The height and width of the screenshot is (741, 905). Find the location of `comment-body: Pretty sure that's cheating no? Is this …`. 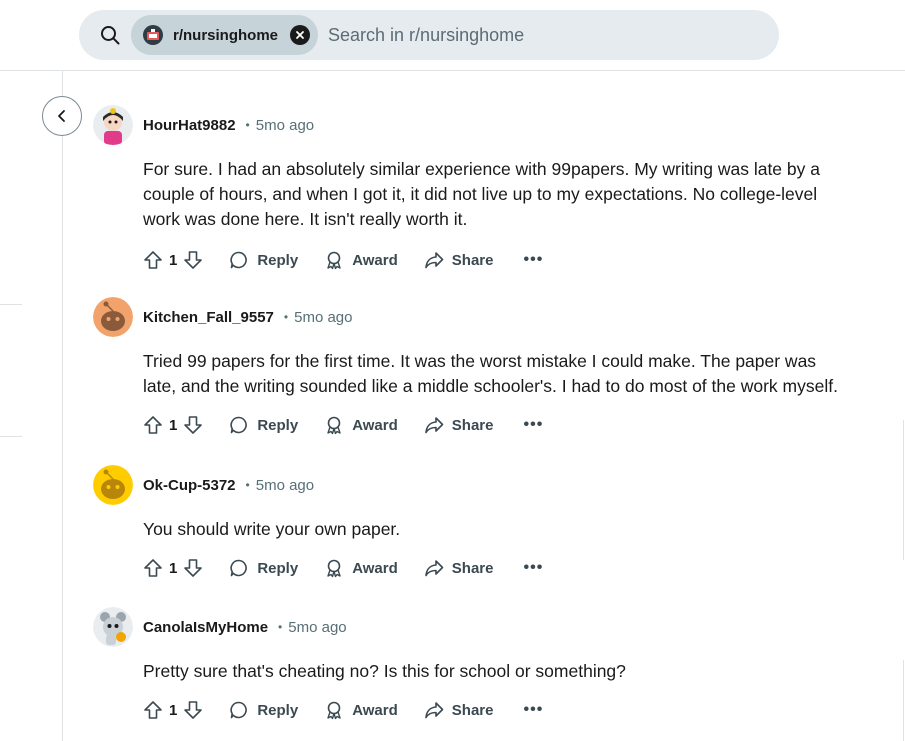

comment-body: Pretty sure that's cheating no? Is this … is located at coordinates (384, 671).